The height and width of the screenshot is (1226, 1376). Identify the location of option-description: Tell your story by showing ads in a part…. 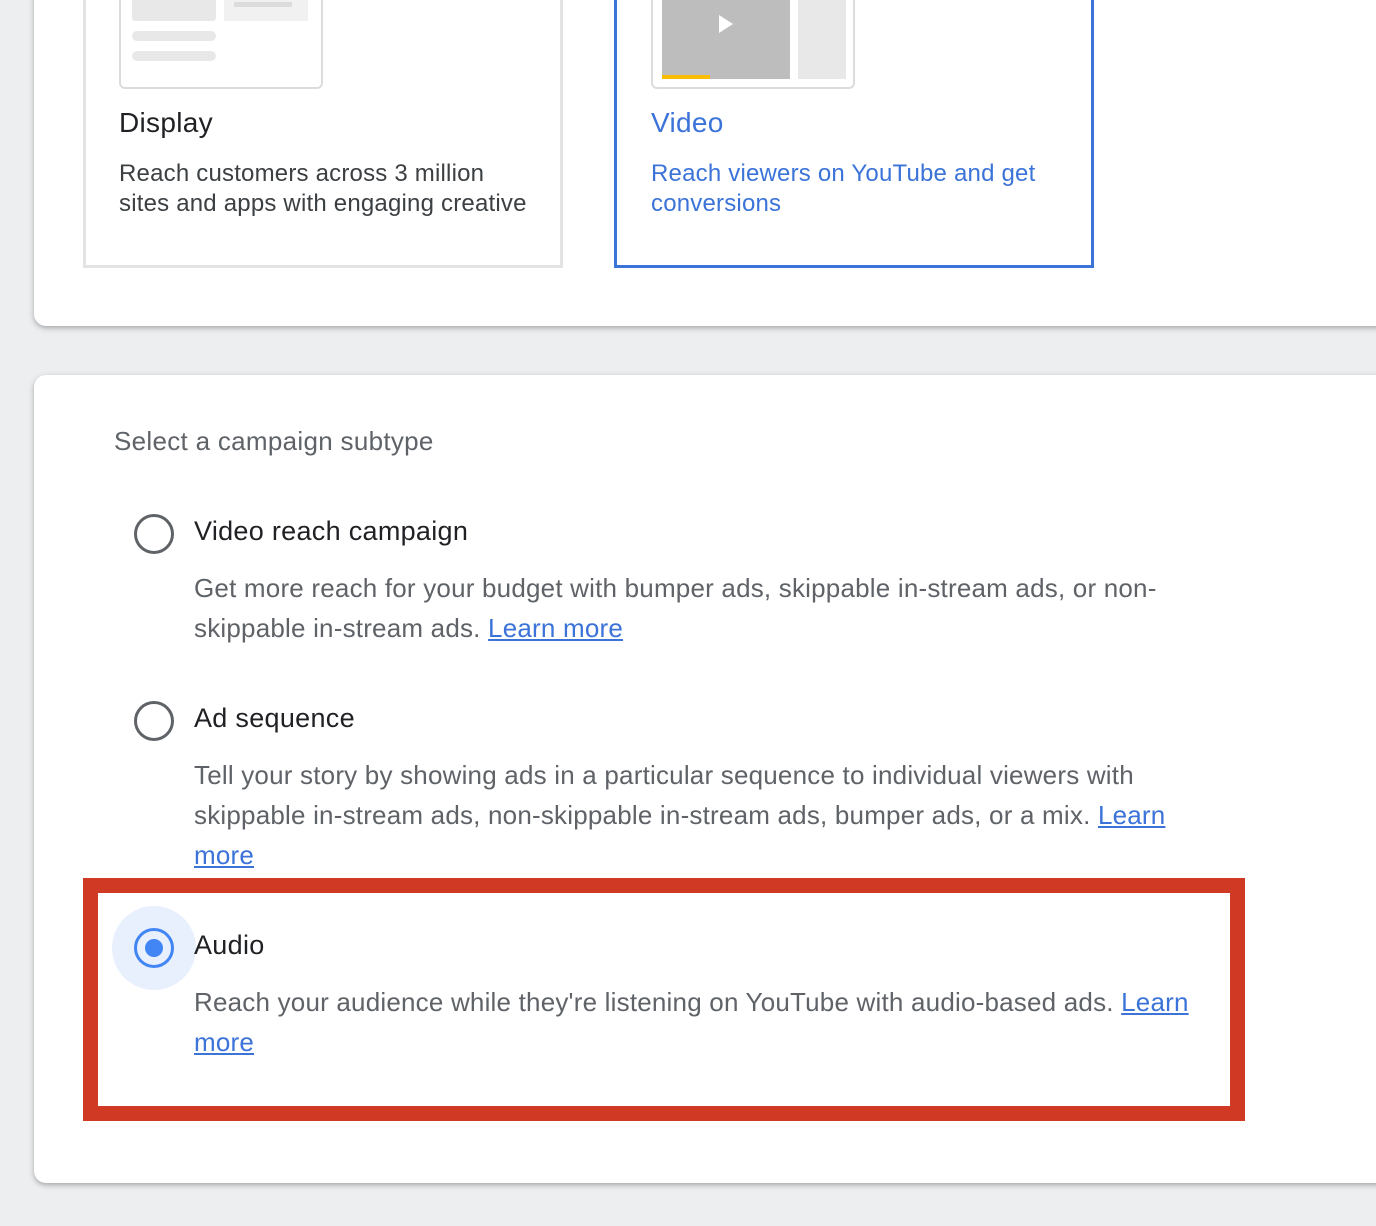
(699, 815).